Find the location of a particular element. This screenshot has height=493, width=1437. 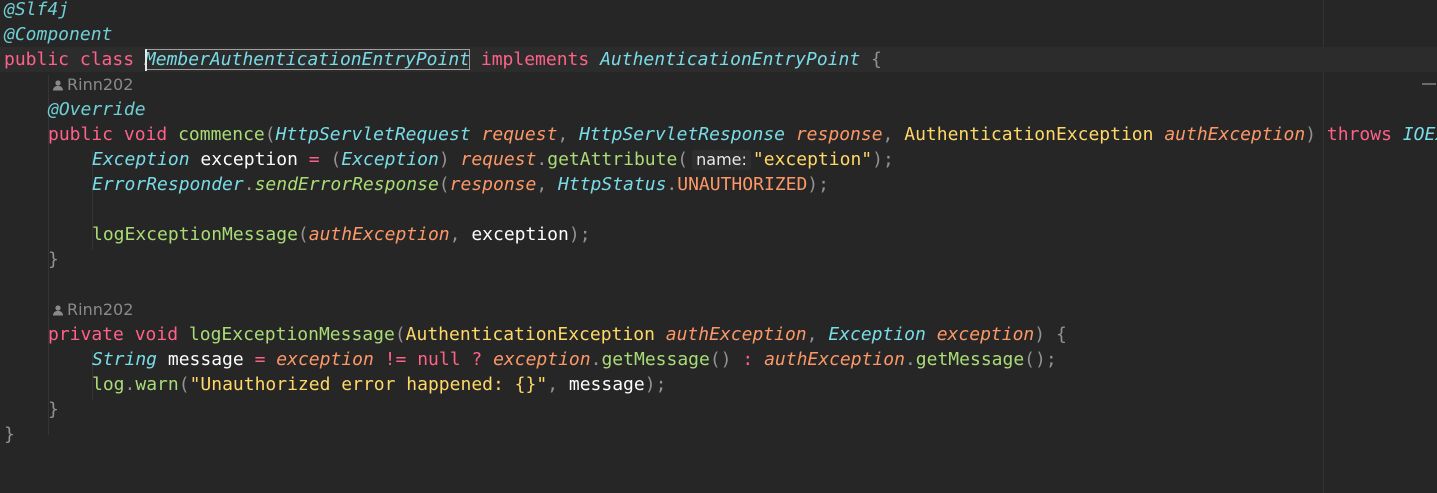

code-token: IOException is located at coordinates (1419, 134).